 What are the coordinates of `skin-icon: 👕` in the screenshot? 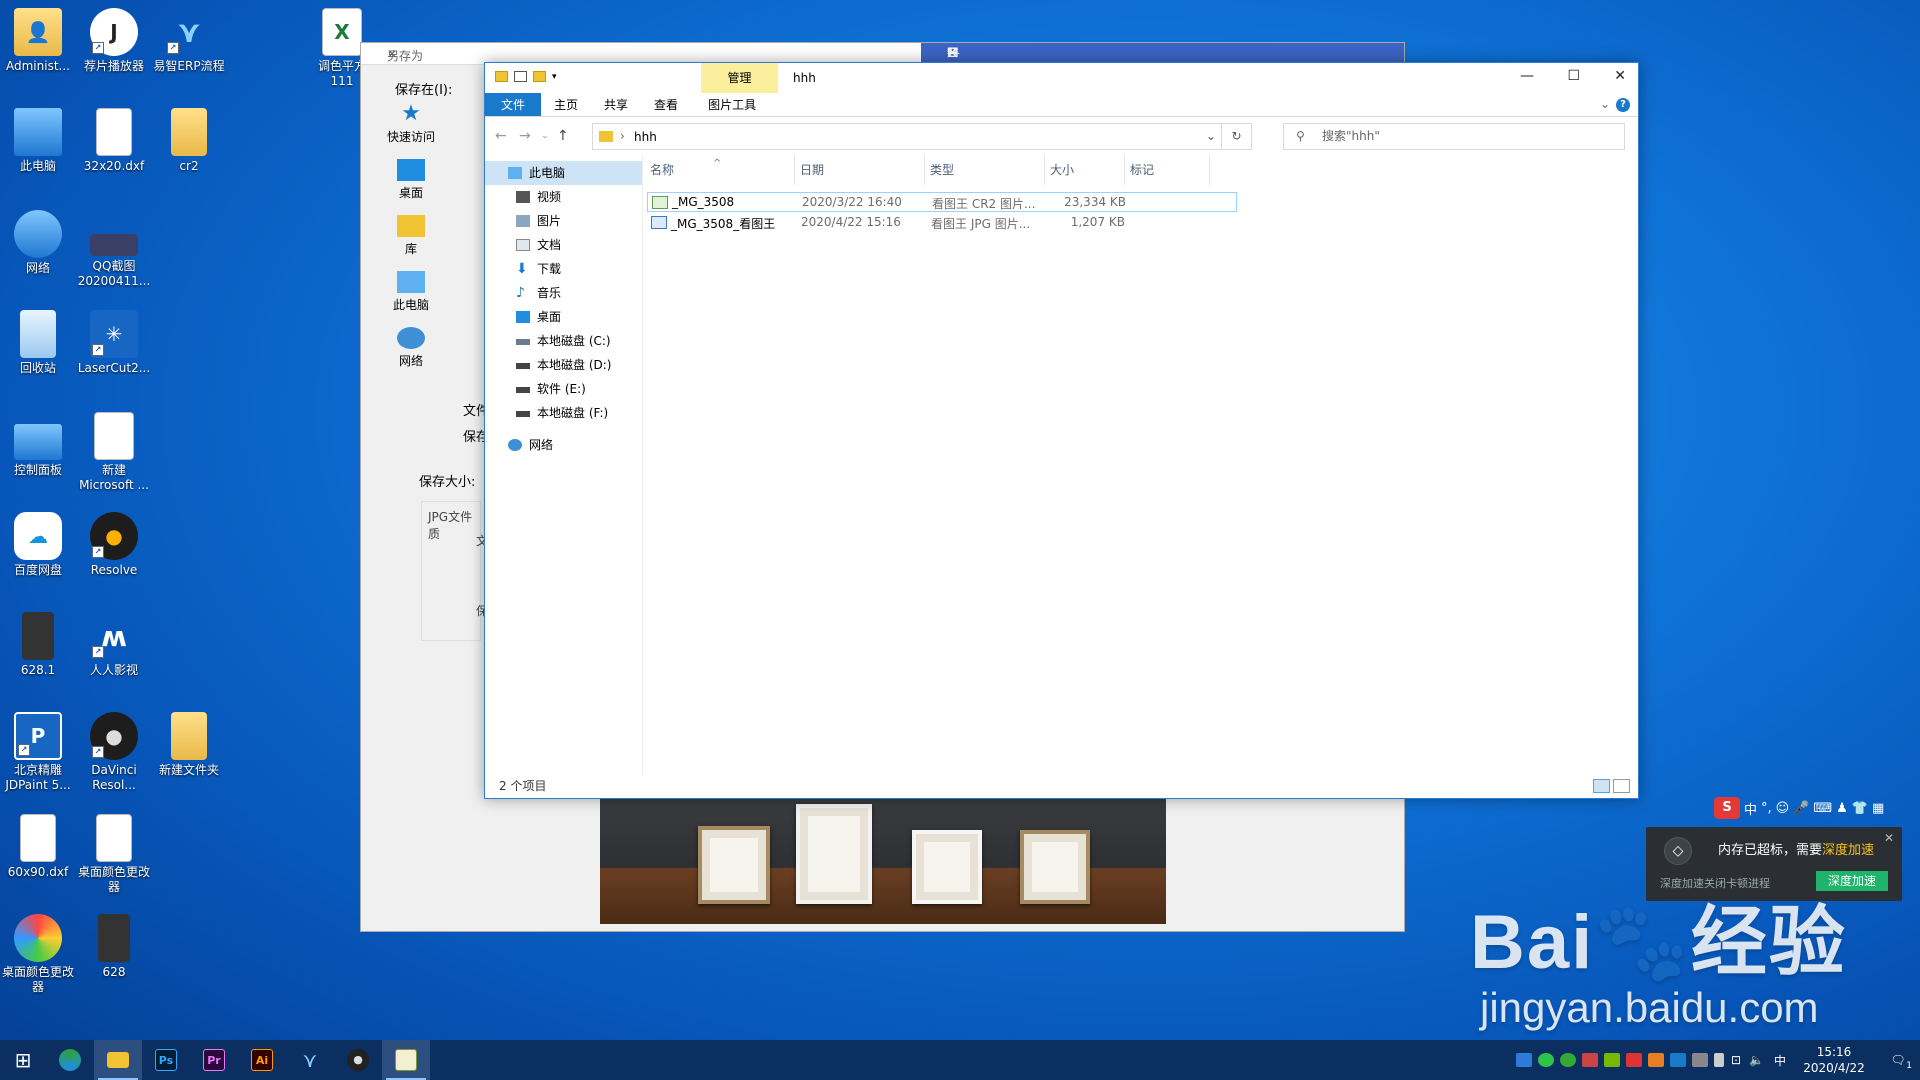 It's located at (1860, 808).